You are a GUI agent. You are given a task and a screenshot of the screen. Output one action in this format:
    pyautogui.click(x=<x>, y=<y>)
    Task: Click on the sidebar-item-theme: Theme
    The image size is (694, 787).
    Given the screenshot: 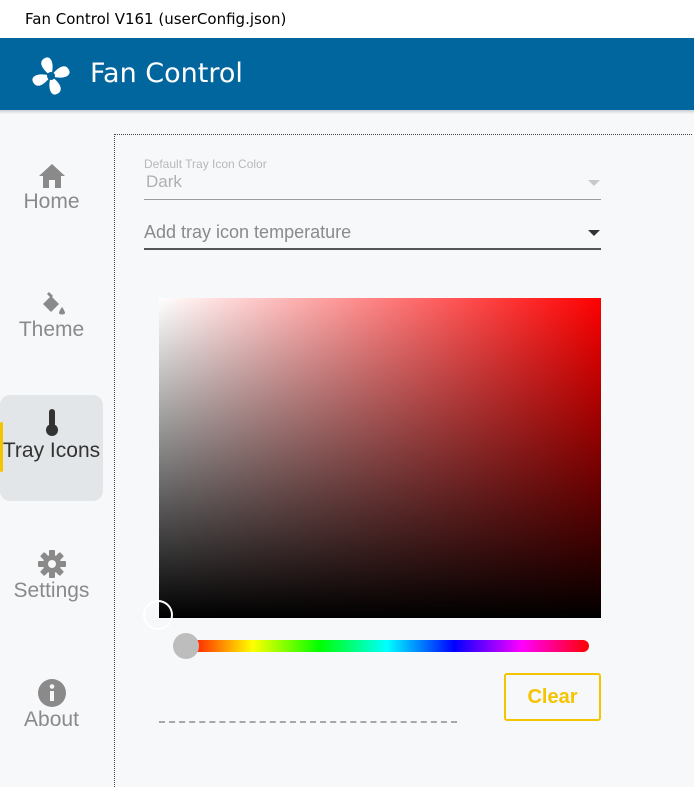 What is the action you would take?
    pyautogui.click(x=51, y=325)
    